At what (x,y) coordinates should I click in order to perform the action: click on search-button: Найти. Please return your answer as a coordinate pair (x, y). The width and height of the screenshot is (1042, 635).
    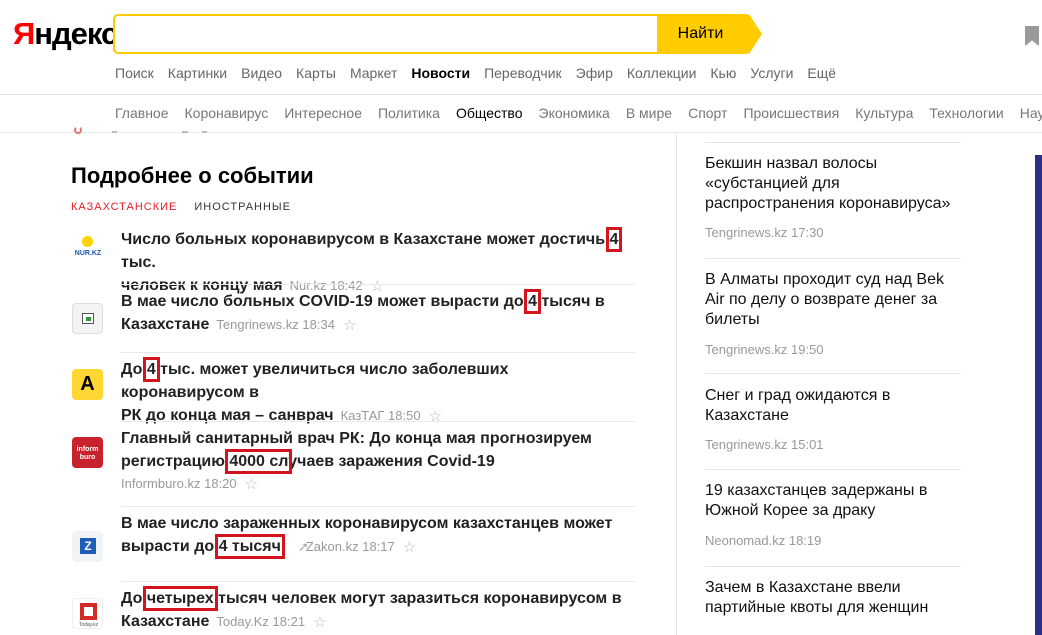
    Looking at the image, I should click on (703, 34).